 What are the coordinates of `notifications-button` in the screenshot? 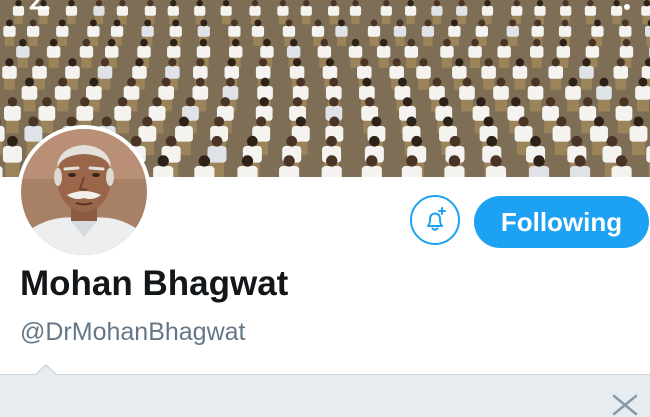 It's located at (435, 220).